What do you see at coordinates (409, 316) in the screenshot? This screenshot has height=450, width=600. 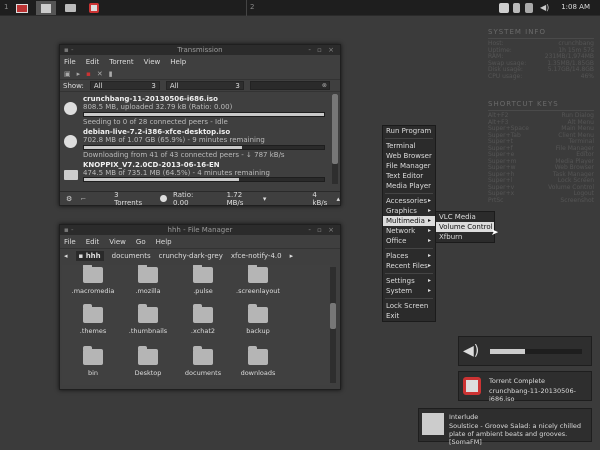 I see `menu-item-exit: Exit` at bounding box center [409, 316].